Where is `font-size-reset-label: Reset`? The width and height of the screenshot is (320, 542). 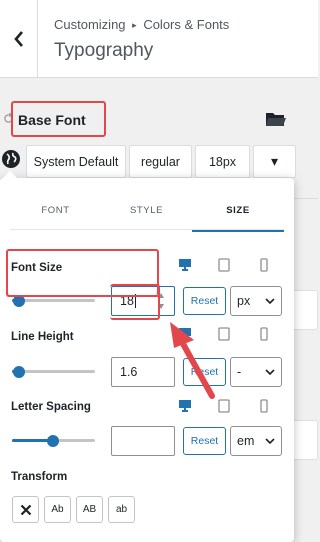
font-size-reset-label: Reset is located at coordinates (204, 301).